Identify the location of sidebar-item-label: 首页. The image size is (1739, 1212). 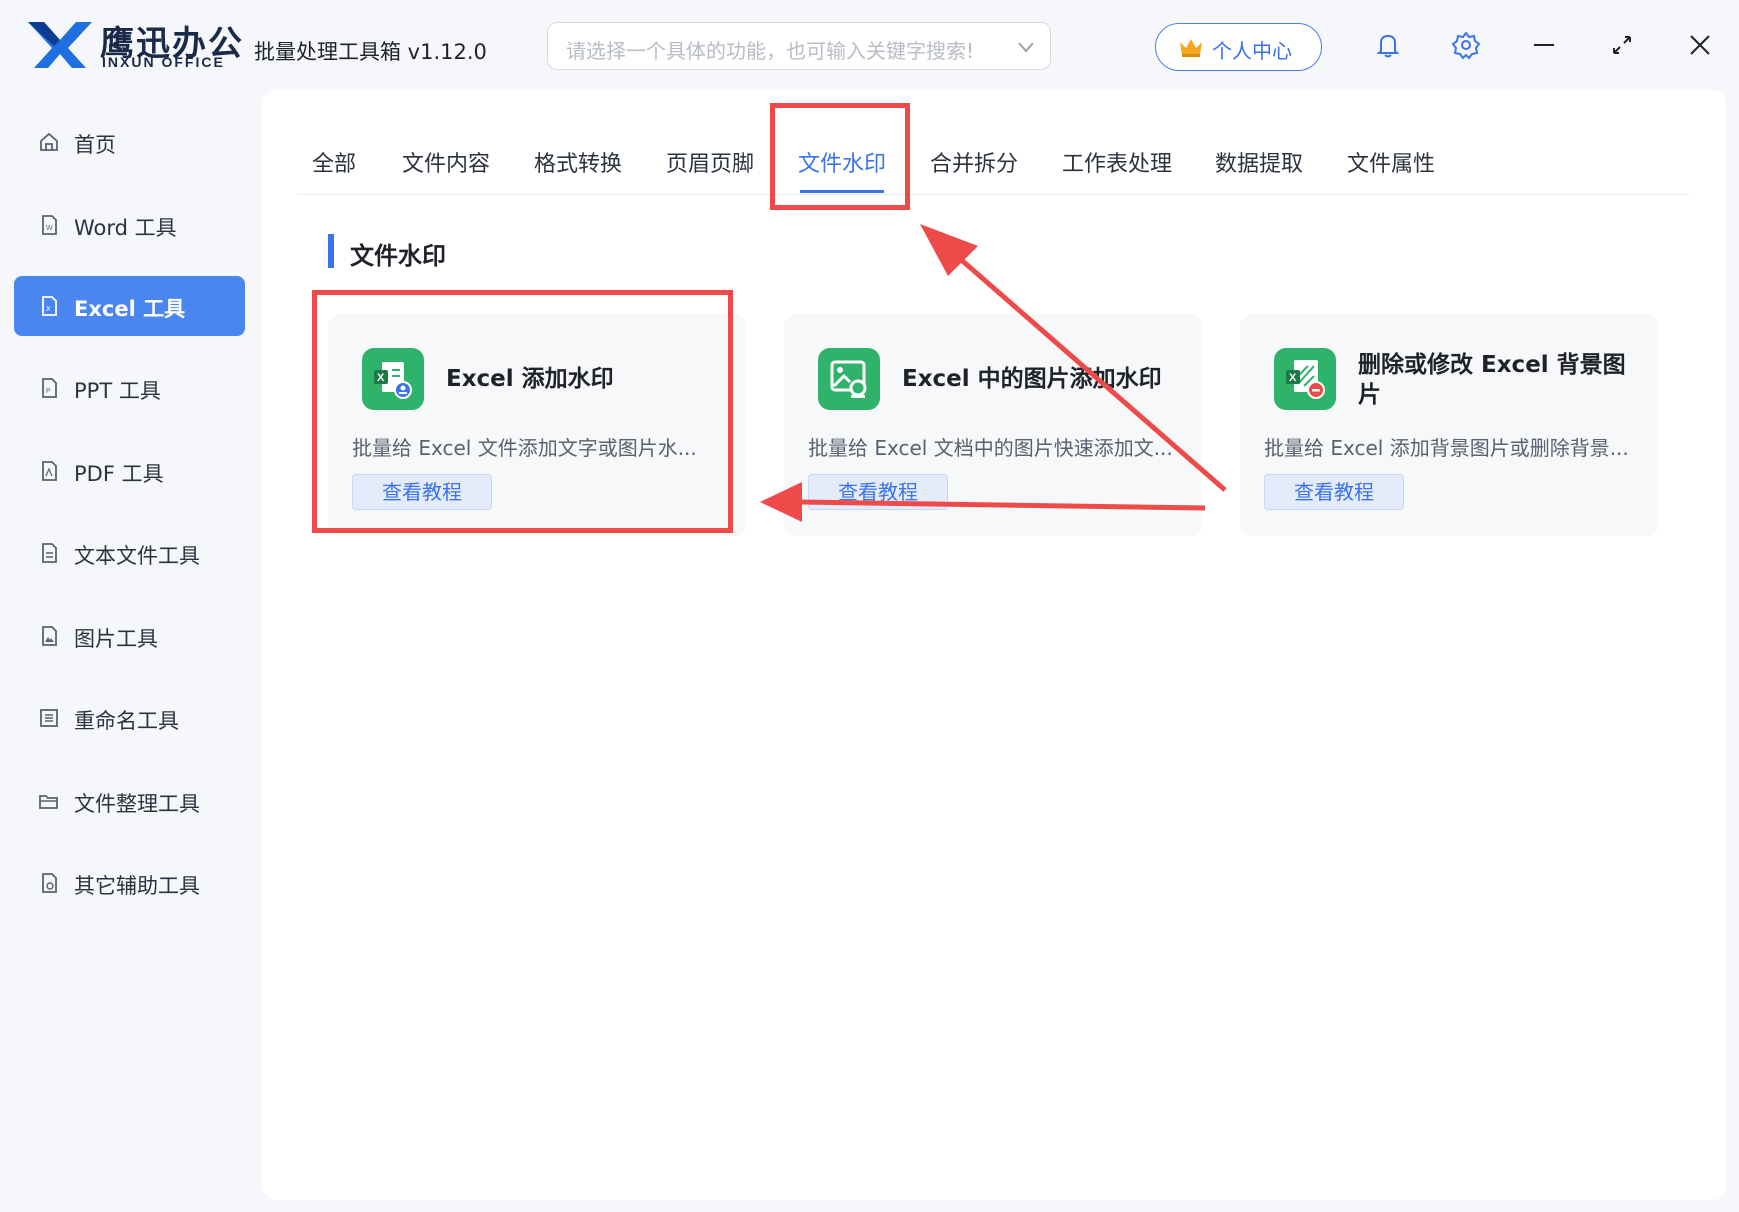
(95, 145).